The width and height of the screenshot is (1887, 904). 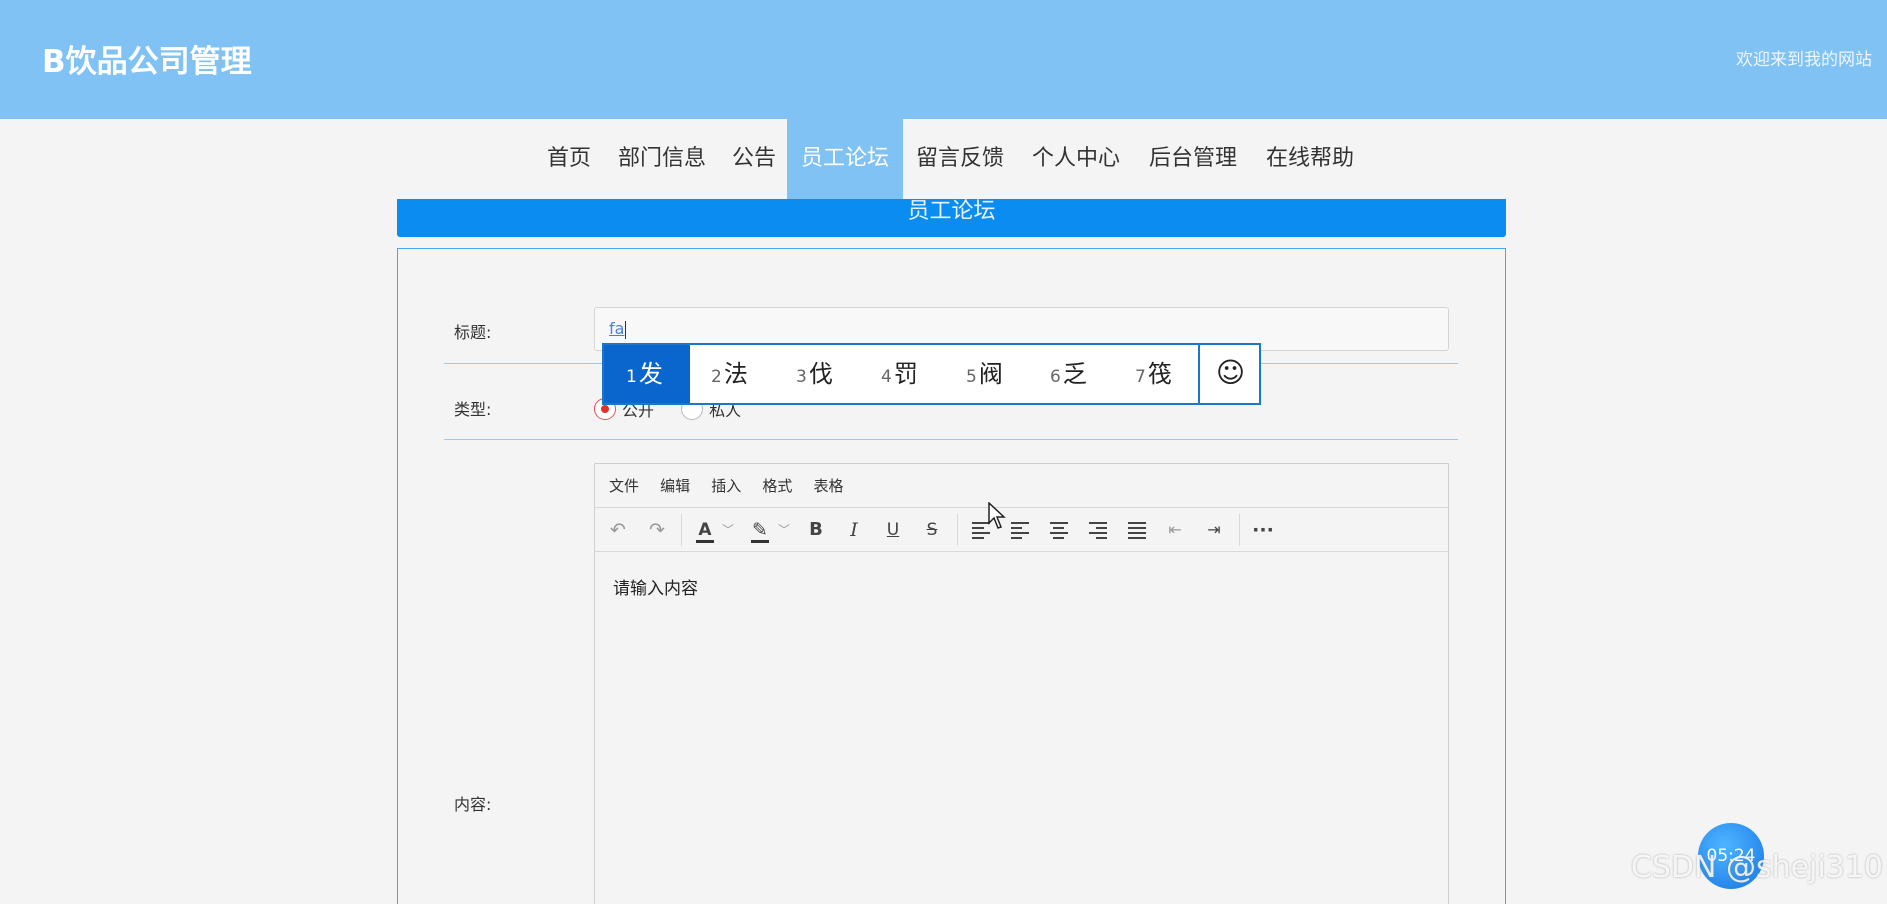 I want to click on emoji-icon: ☺, so click(x=1230, y=374).